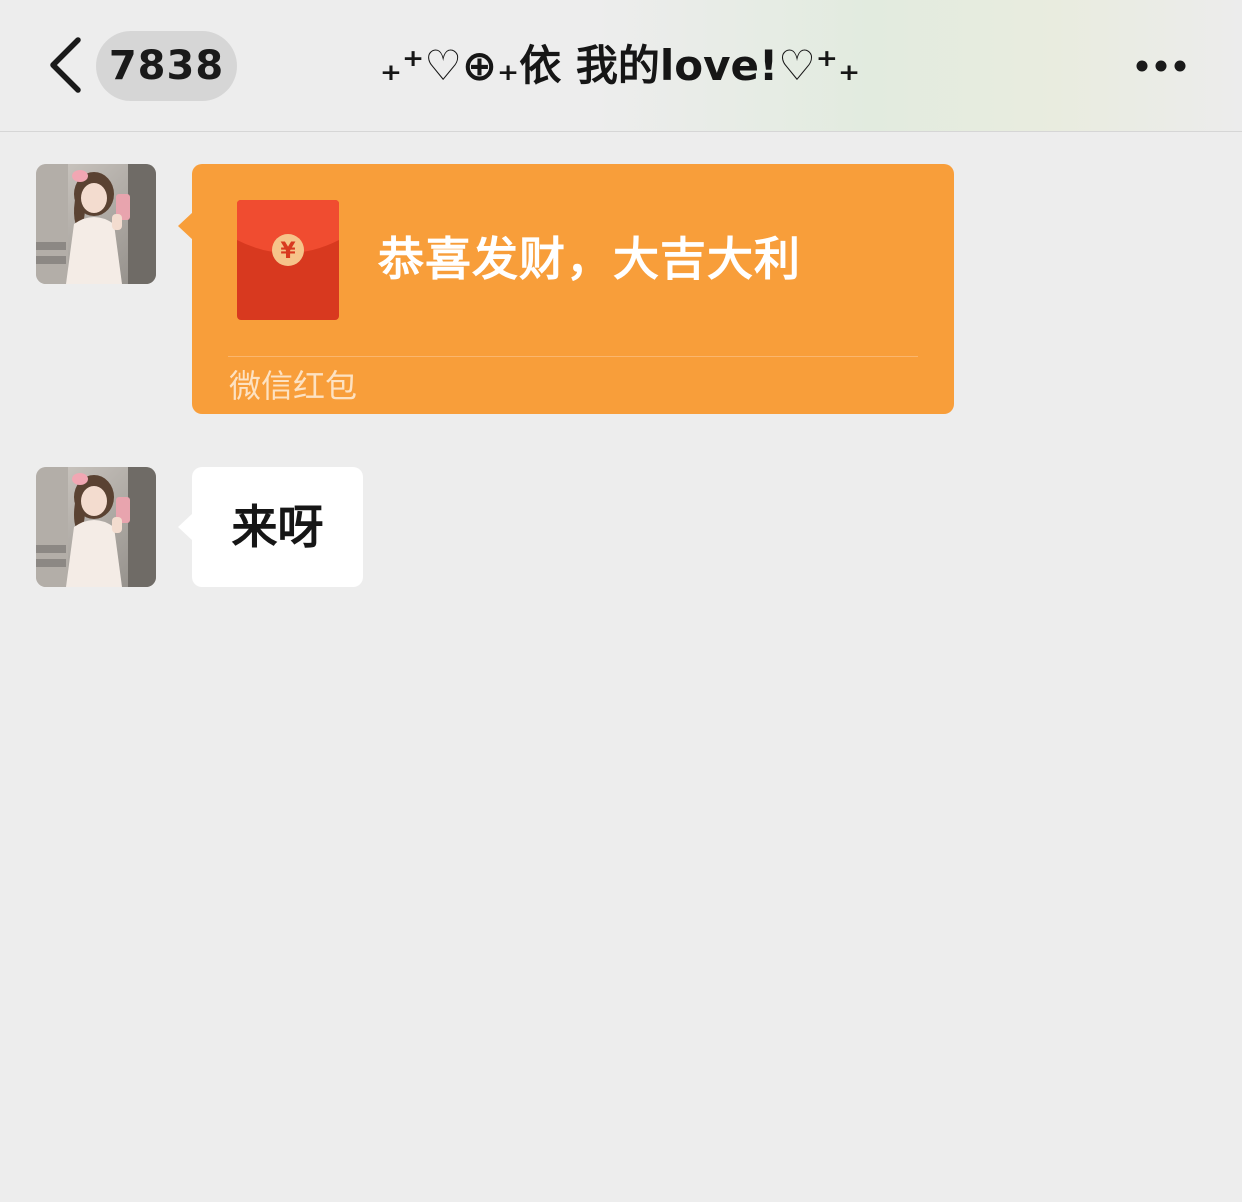 Image resolution: width=1242 pixels, height=1202 pixels. Describe the element at coordinates (166, 66) in the screenshot. I see `unread-count-badge: 7838` at that location.